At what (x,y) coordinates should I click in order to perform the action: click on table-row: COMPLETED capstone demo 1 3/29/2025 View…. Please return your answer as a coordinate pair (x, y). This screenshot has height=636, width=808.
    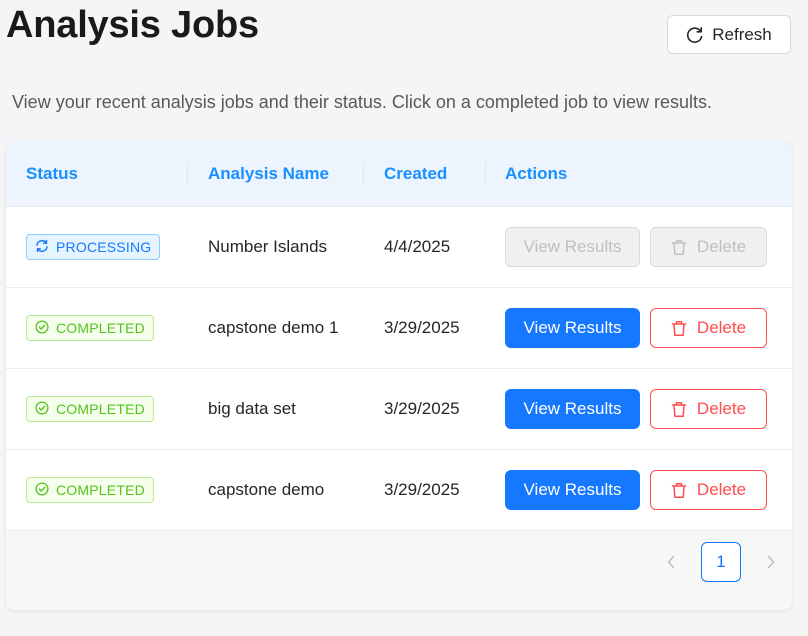
    Looking at the image, I should click on (399, 328).